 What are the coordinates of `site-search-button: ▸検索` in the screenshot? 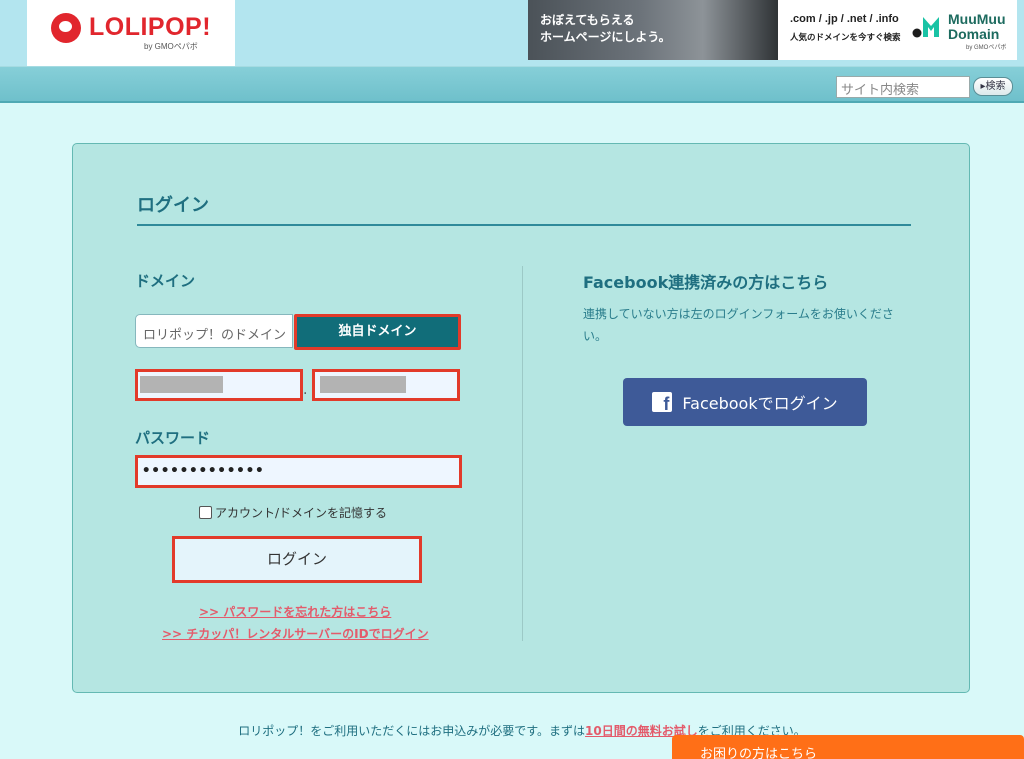 It's located at (993, 86).